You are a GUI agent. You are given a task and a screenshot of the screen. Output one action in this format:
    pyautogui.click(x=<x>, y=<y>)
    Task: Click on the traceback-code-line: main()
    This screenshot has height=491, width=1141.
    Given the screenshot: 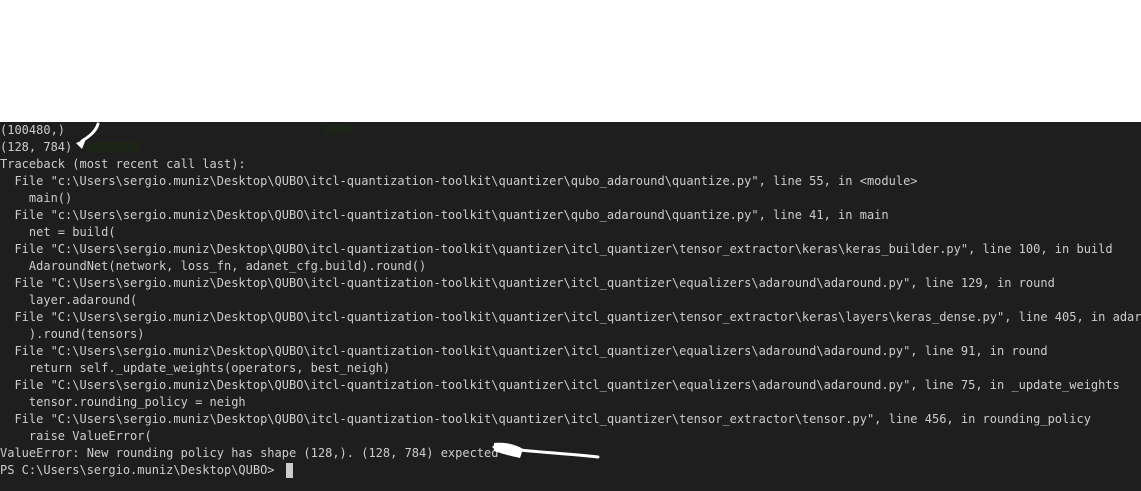 What is the action you would take?
    pyautogui.click(x=36, y=198)
    